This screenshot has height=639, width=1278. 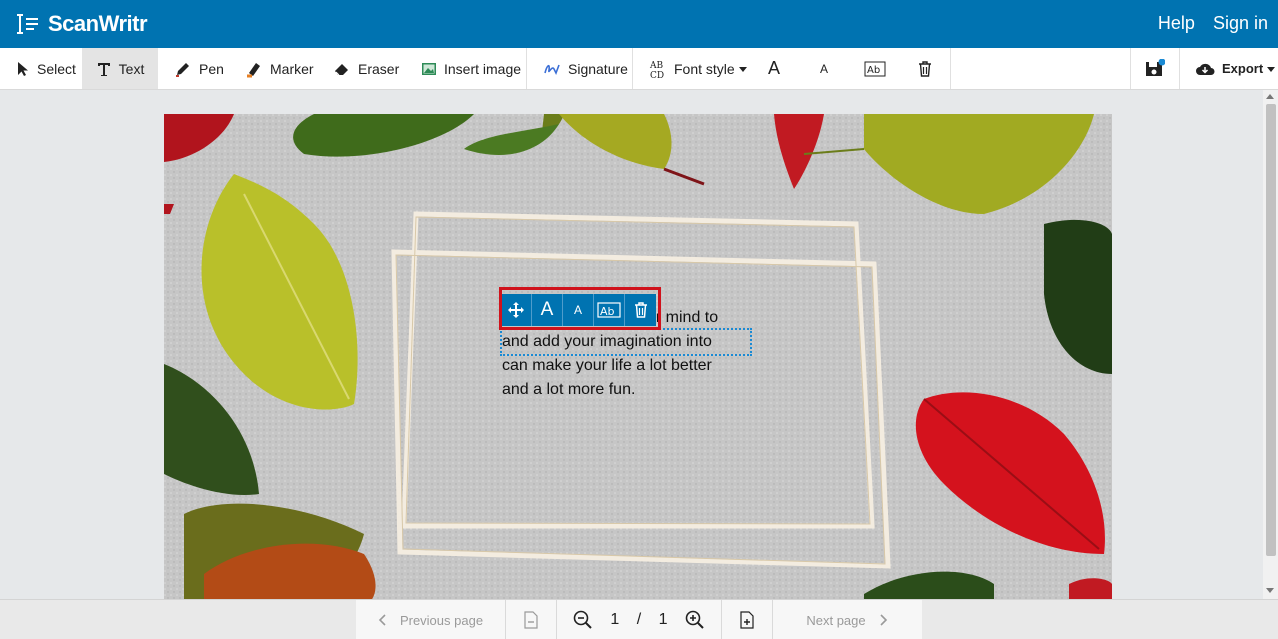 I want to click on trash-icon, so click(x=925, y=68).